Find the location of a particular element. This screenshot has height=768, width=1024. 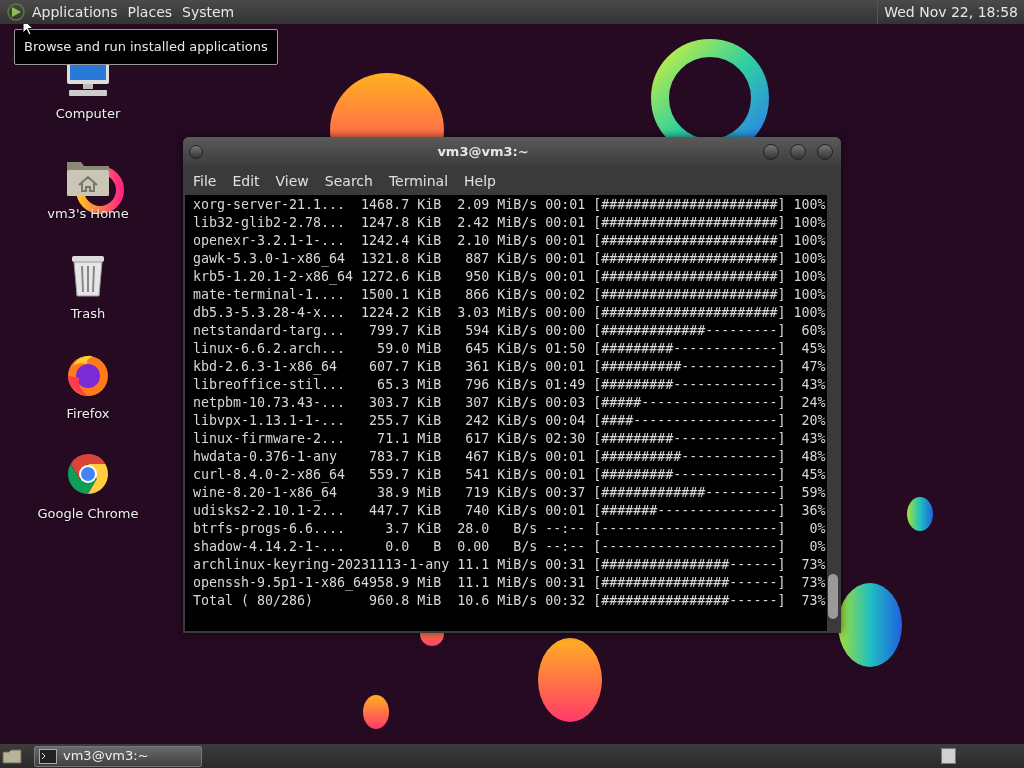

desktop-icon-label: Trash is located at coordinates (88, 314).